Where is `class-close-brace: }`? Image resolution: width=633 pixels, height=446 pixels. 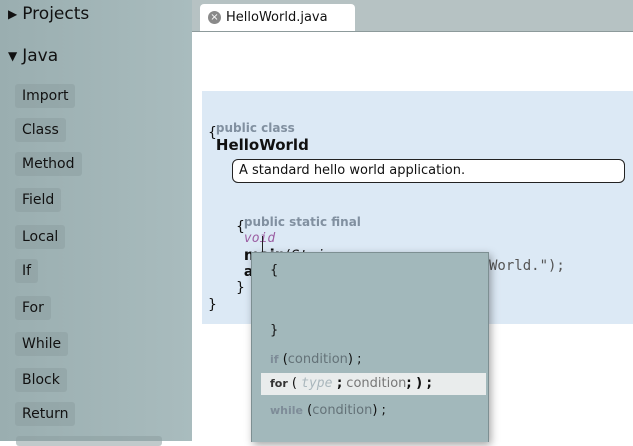 class-close-brace: } is located at coordinates (212, 305).